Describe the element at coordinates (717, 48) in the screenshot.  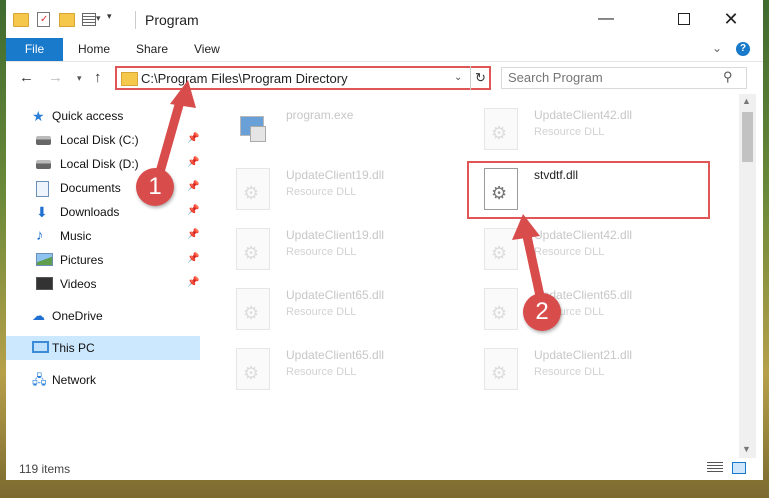
I see `expand-ribbon-icon: ⌄` at that location.